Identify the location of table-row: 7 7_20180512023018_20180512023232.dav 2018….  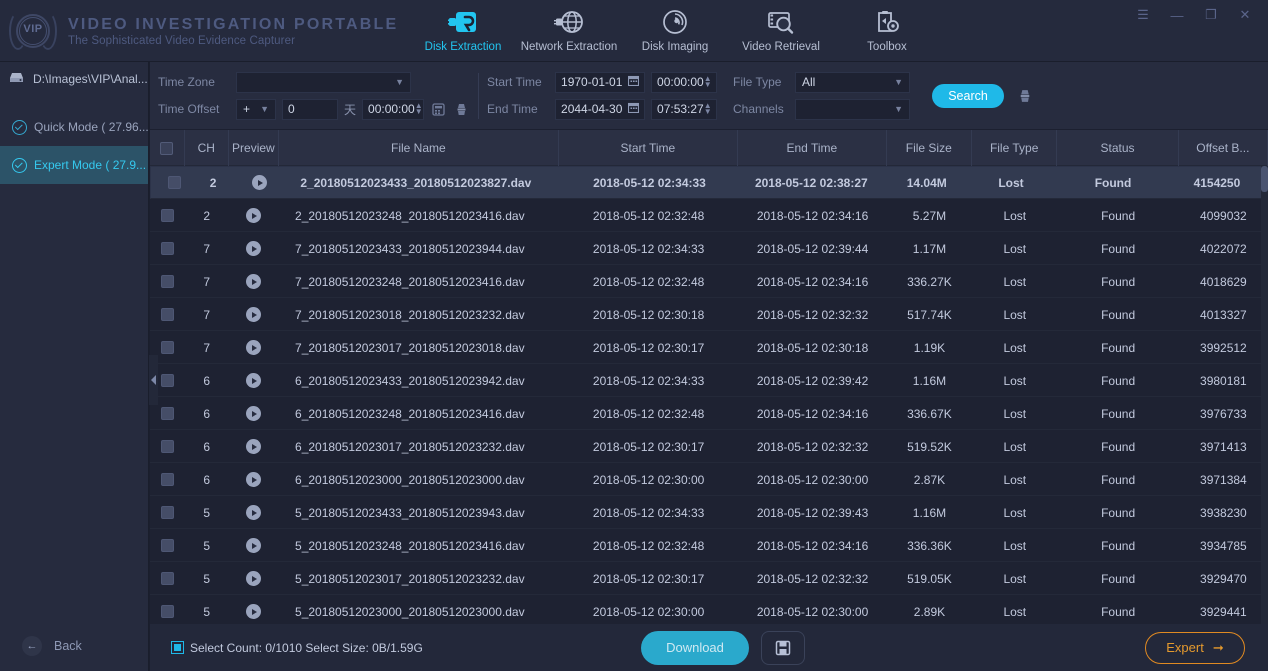
(709, 314).